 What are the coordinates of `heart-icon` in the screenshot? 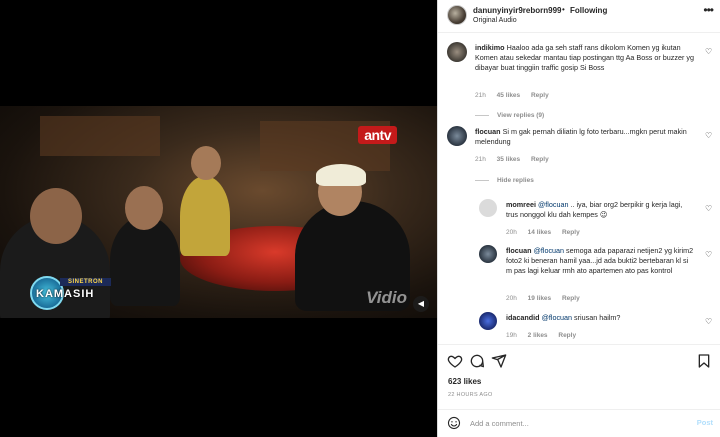 It's located at (455, 361).